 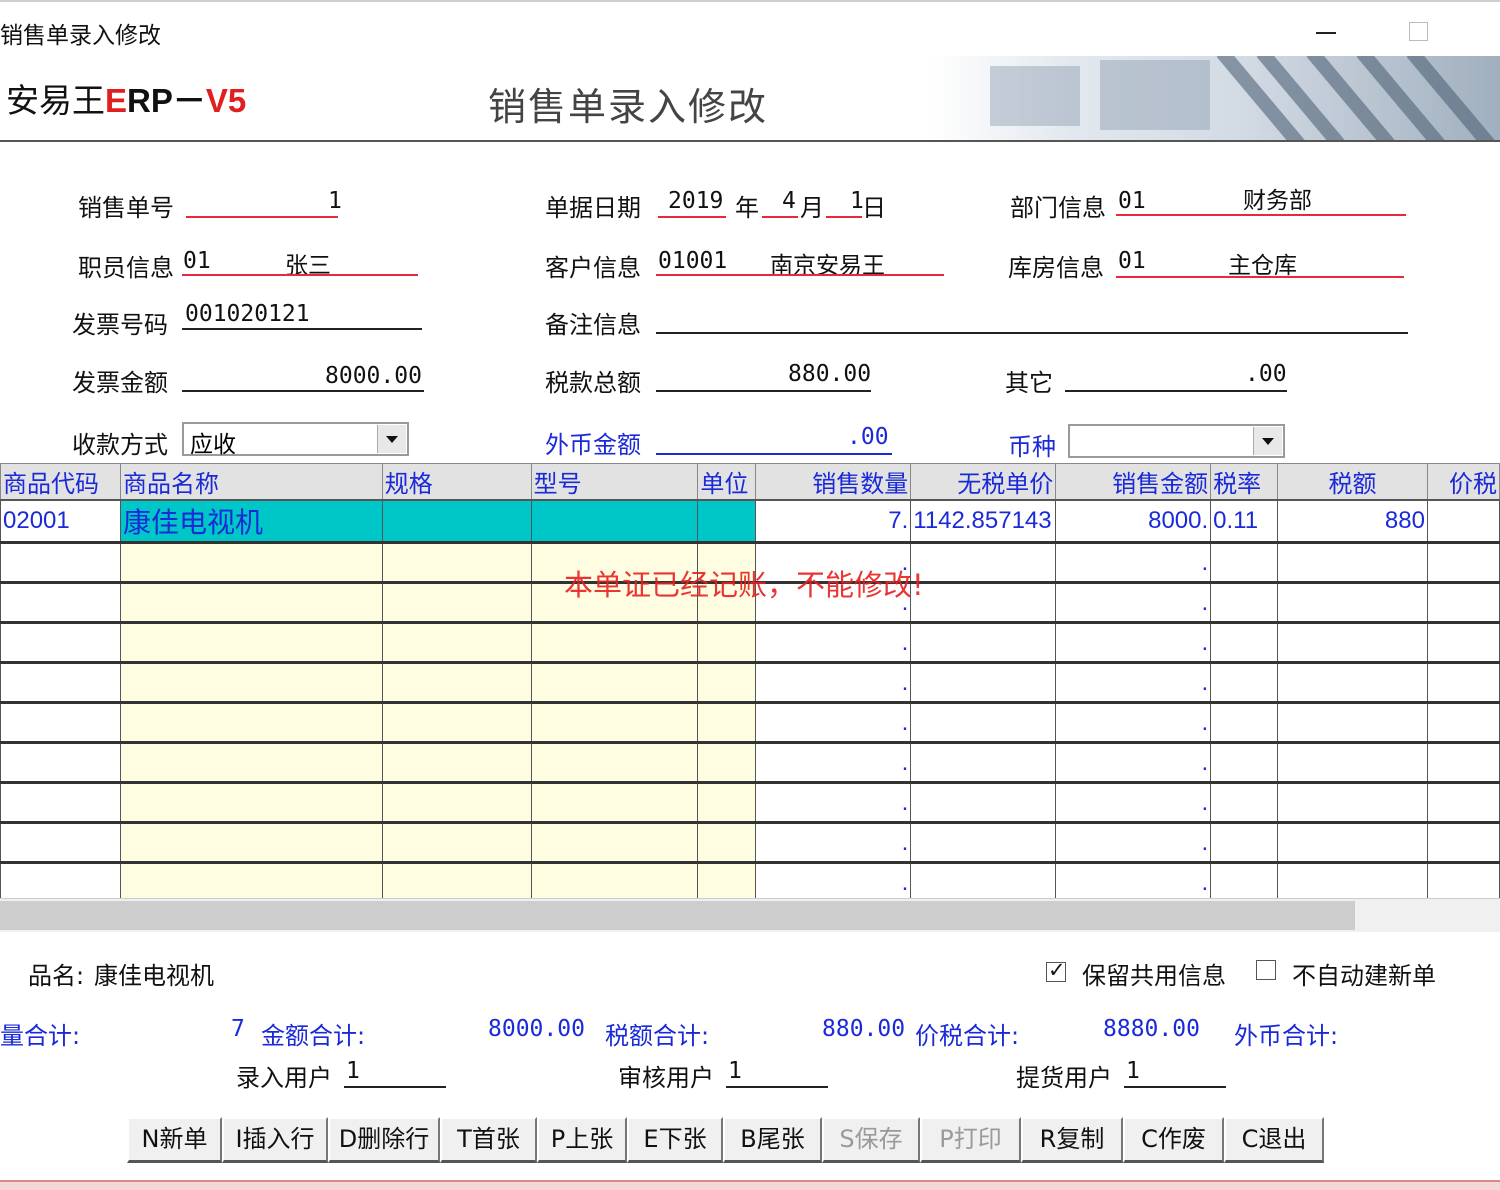 What do you see at coordinates (727, 522) in the screenshot?
I see `cell-unit` at bounding box center [727, 522].